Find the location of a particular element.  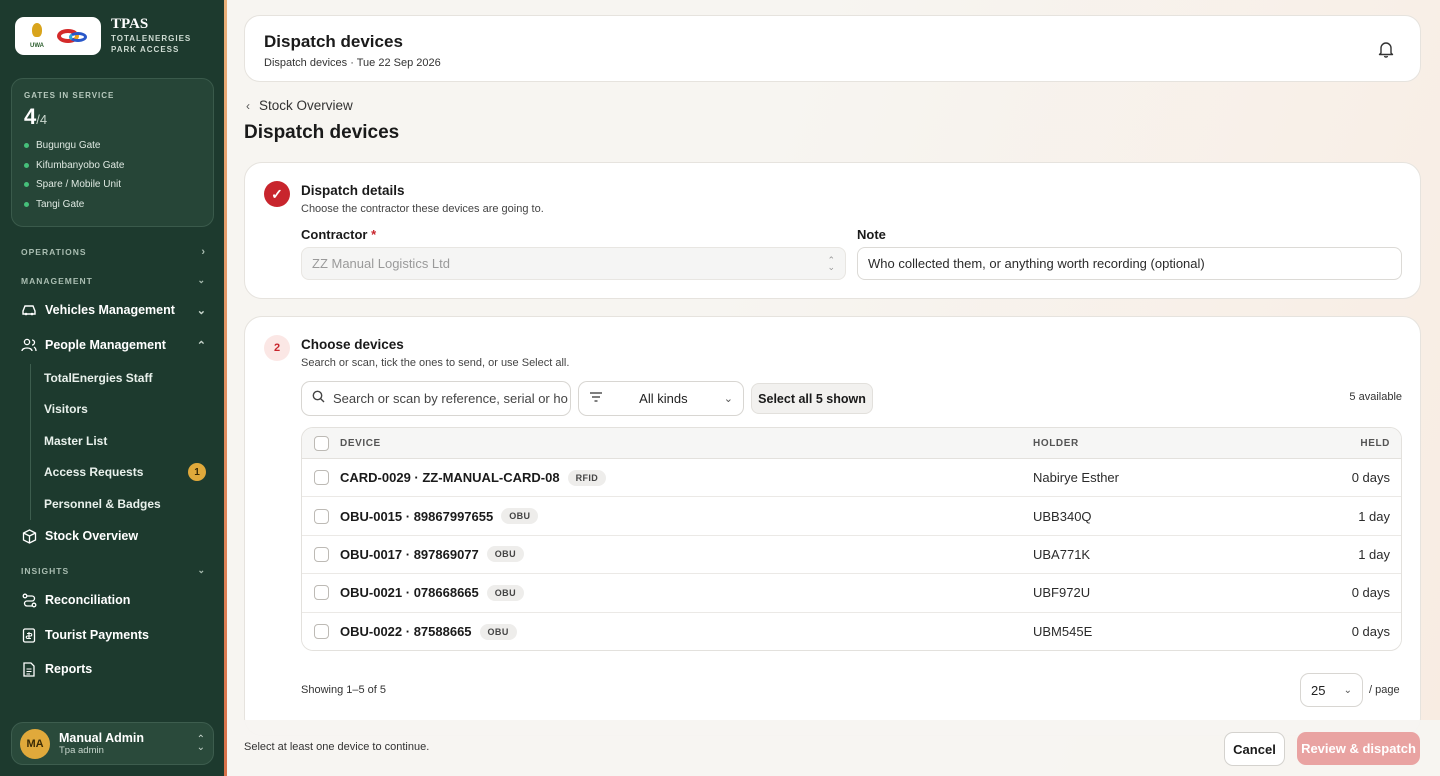

avatar: MA is located at coordinates (35, 743).